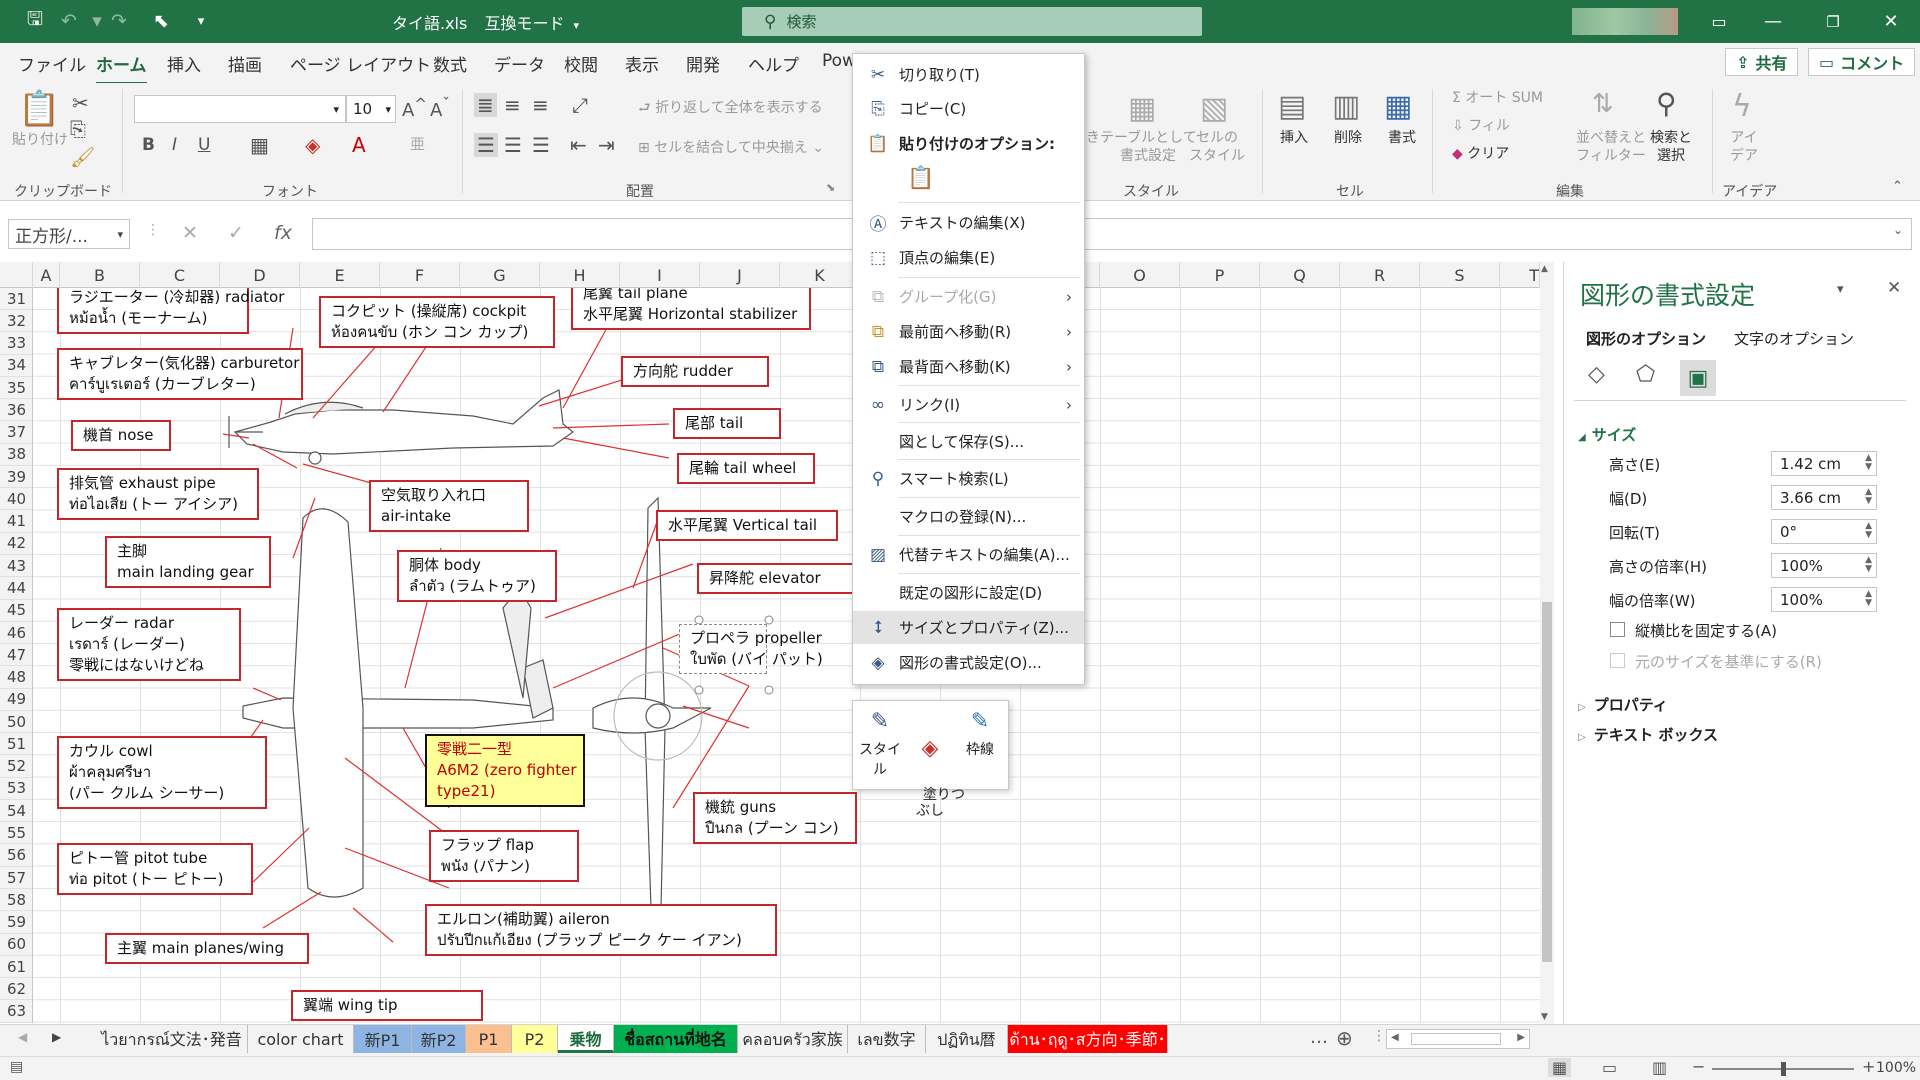 This screenshot has height=1080, width=1920. Describe the element at coordinates (16, 410) in the screenshot. I see `row-header: 36` at that location.